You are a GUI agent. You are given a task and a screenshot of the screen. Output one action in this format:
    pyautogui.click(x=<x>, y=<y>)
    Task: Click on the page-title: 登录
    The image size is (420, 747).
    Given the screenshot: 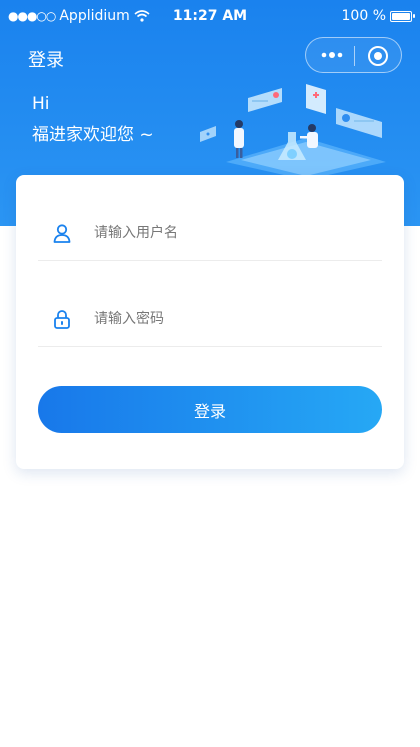 What is the action you would take?
    pyautogui.click(x=46, y=60)
    